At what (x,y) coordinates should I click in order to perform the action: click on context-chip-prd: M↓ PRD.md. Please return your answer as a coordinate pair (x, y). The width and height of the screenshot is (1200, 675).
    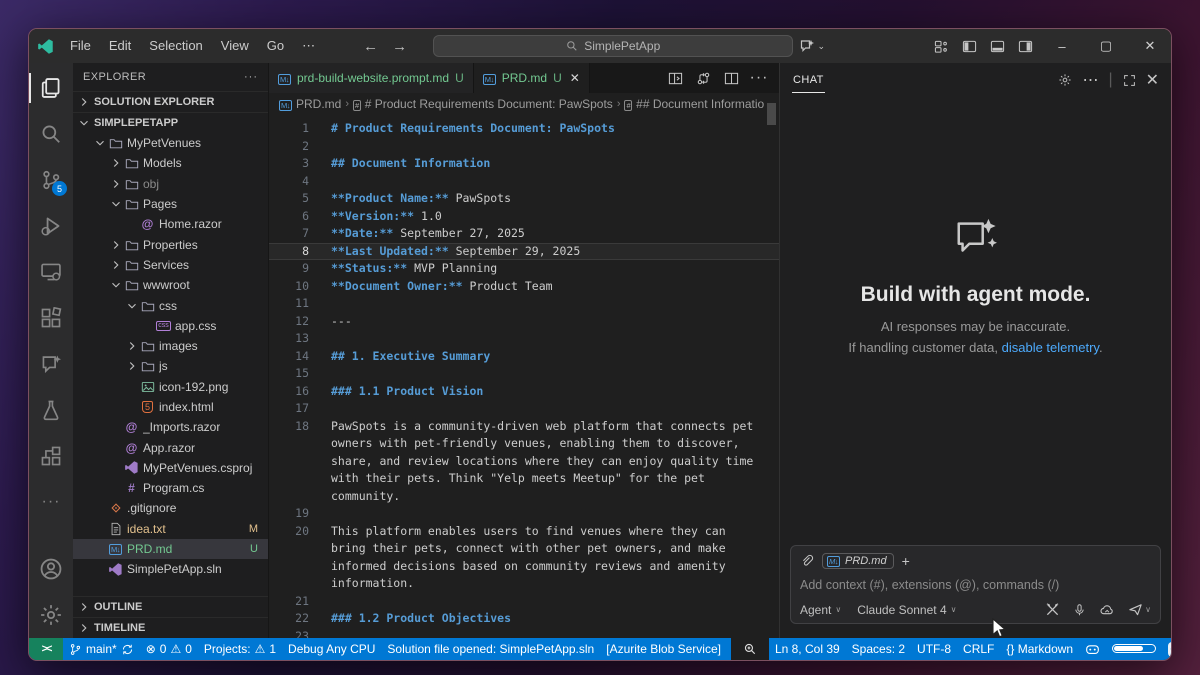
    Looking at the image, I should click on (858, 561).